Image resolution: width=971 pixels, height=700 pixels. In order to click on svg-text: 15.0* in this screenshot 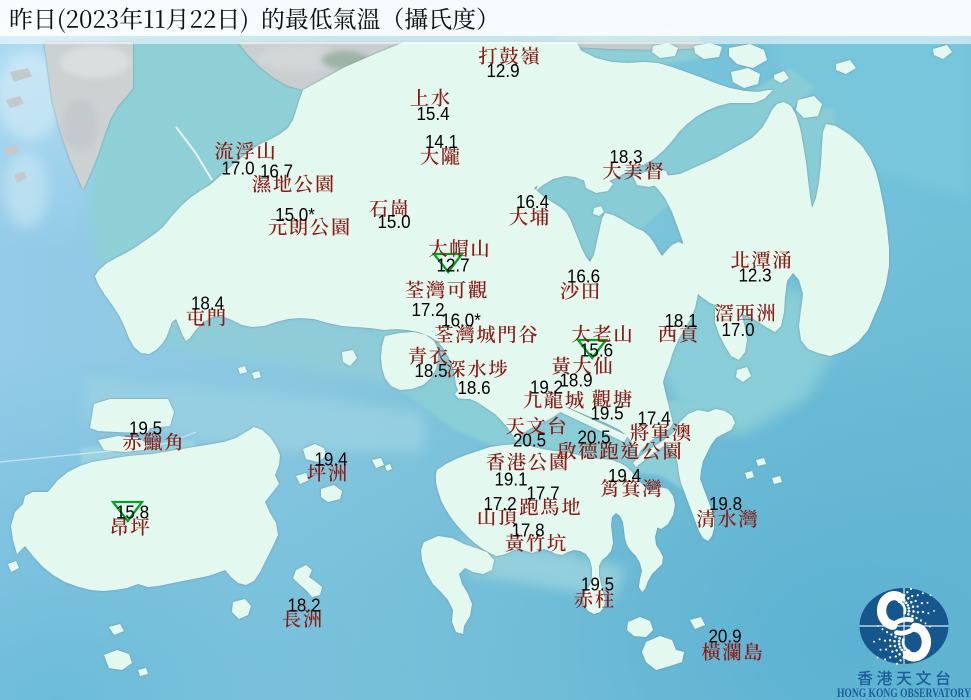, I will do `click(295, 214)`.